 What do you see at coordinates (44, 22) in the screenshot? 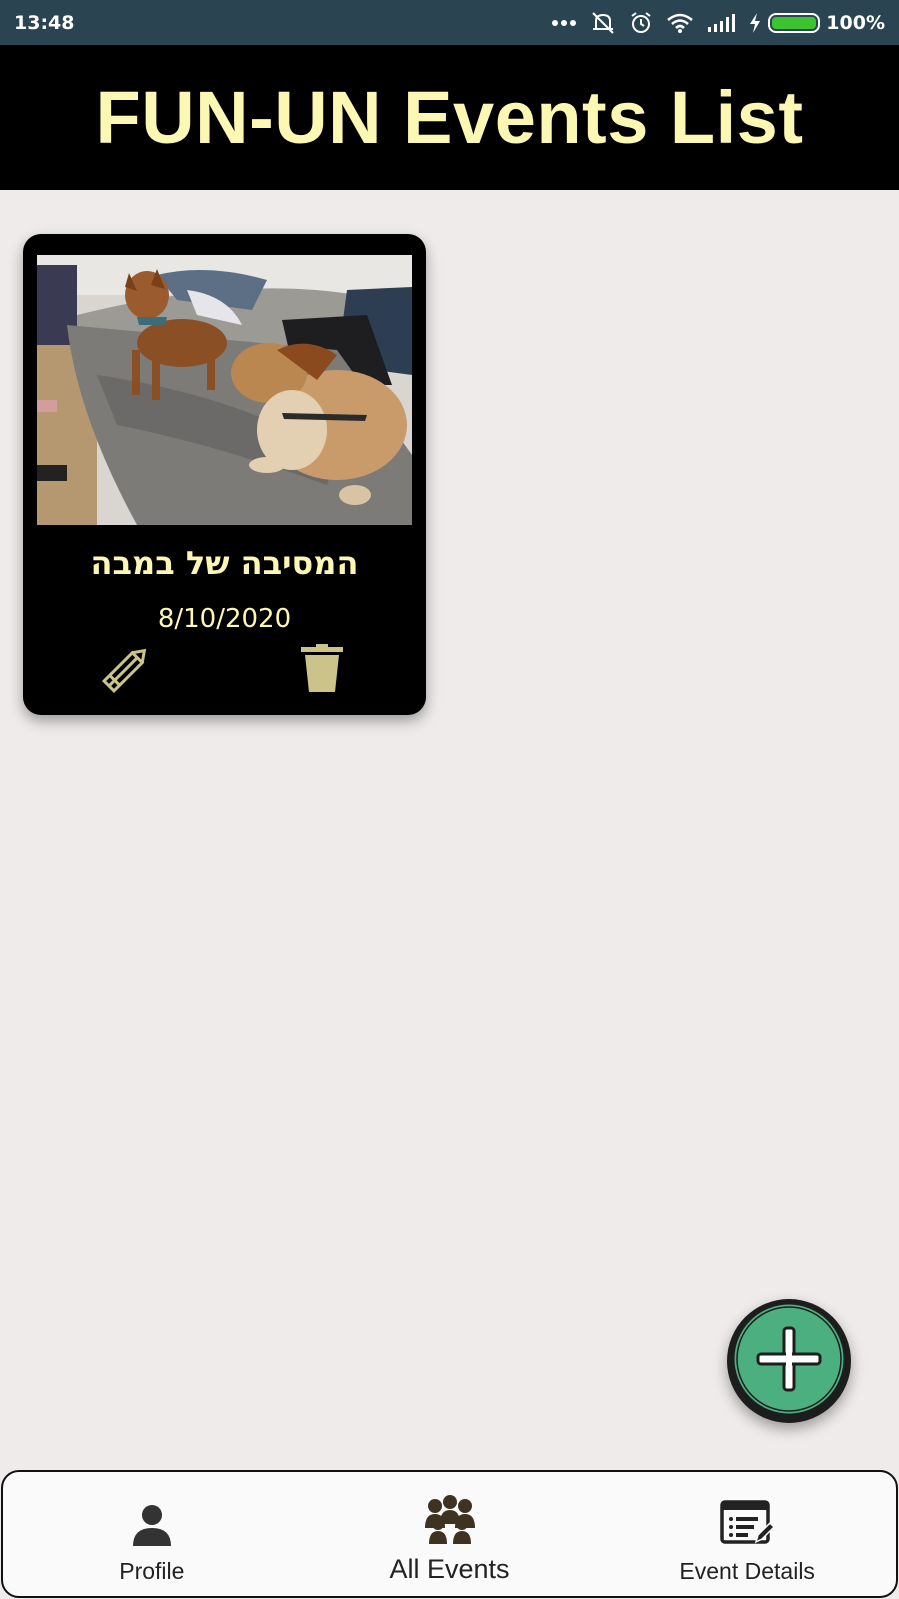
I see `status-time: 13:48` at bounding box center [44, 22].